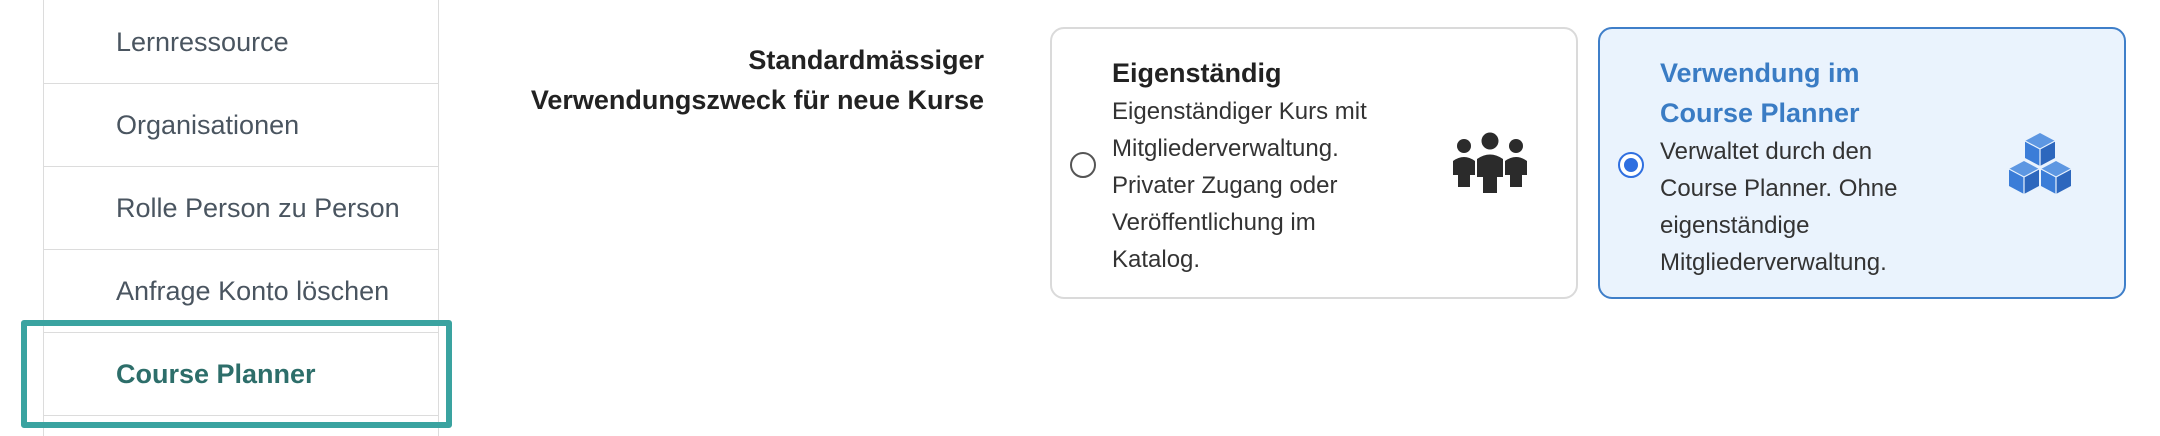  Describe the element at coordinates (2040, 163) in the screenshot. I see `cubes-icon` at that location.